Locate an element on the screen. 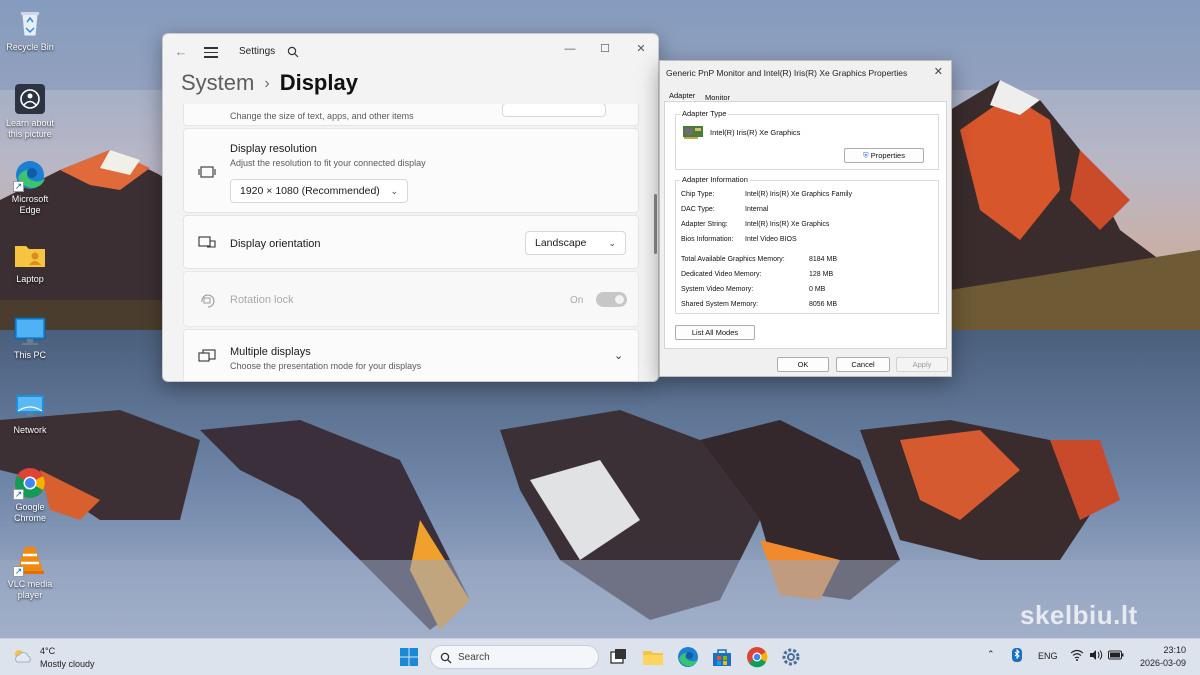 This screenshot has width=1200, height=675. desktop-icon-learn-about-picture: Learn about this picture is located at coordinates (30, 111).